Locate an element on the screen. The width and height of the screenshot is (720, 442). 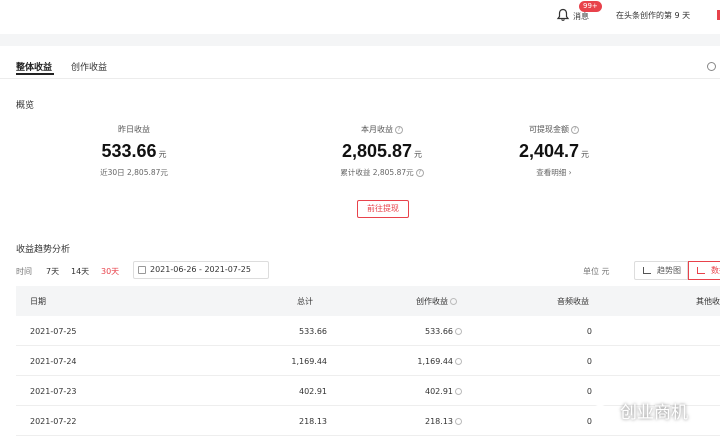
column-creation-income: 创作收益 is located at coordinates (436, 301).